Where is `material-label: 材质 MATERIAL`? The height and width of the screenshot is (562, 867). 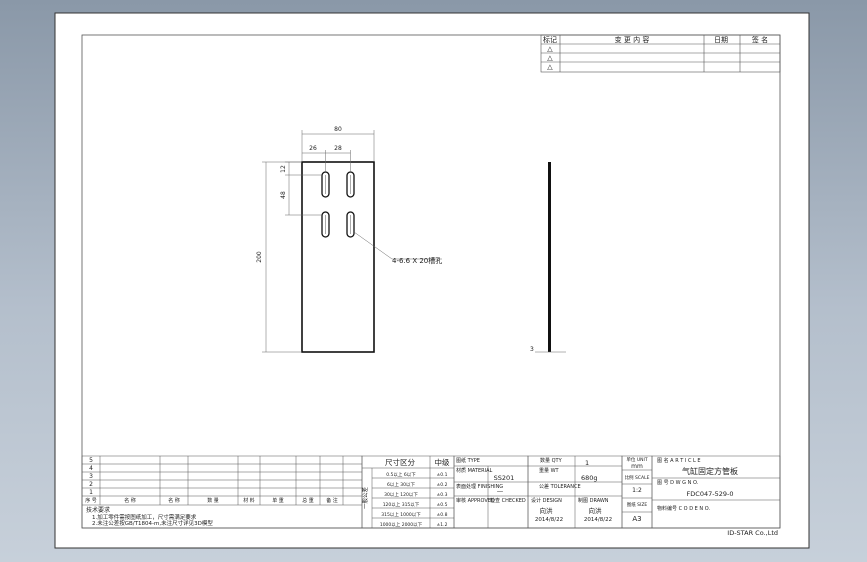 material-label: 材质 MATERIAL is located at coordinates (474, 470).